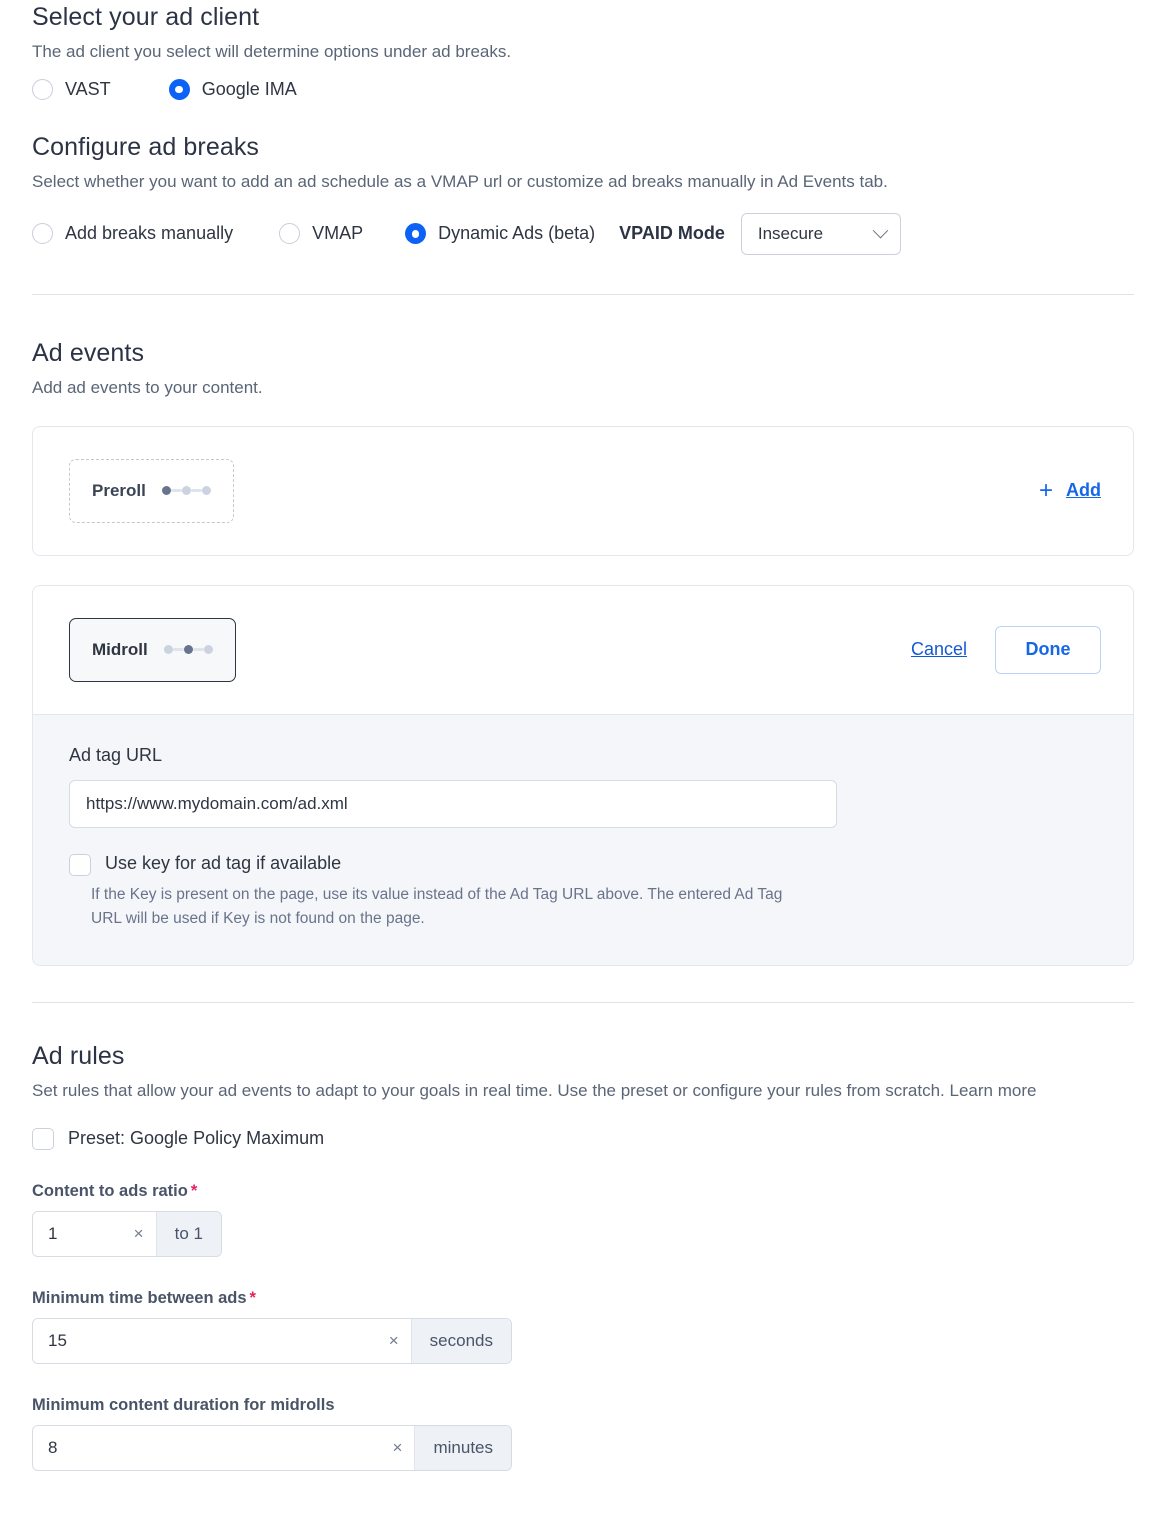  What do you see at coordinates (146, 146) in the screenshot?
I see `ad-breaks-title: Configure ad breaks` at bounding box center [146, 146].